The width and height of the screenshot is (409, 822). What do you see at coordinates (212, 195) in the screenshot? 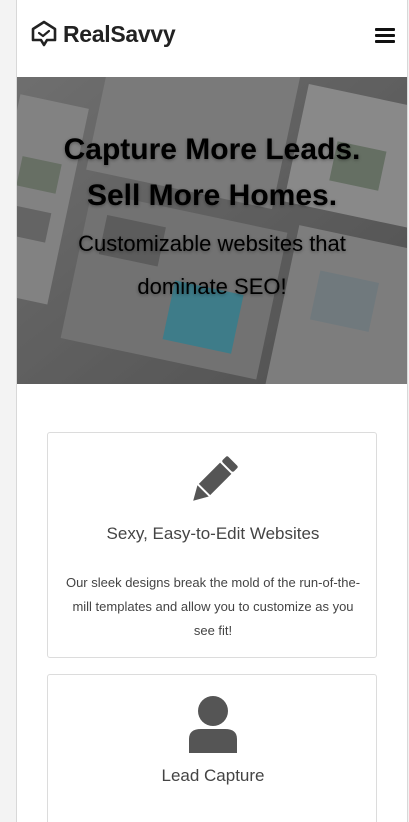
I see `hero-headline-line2: Sell More Homes.` at bounding box center [212, 195].